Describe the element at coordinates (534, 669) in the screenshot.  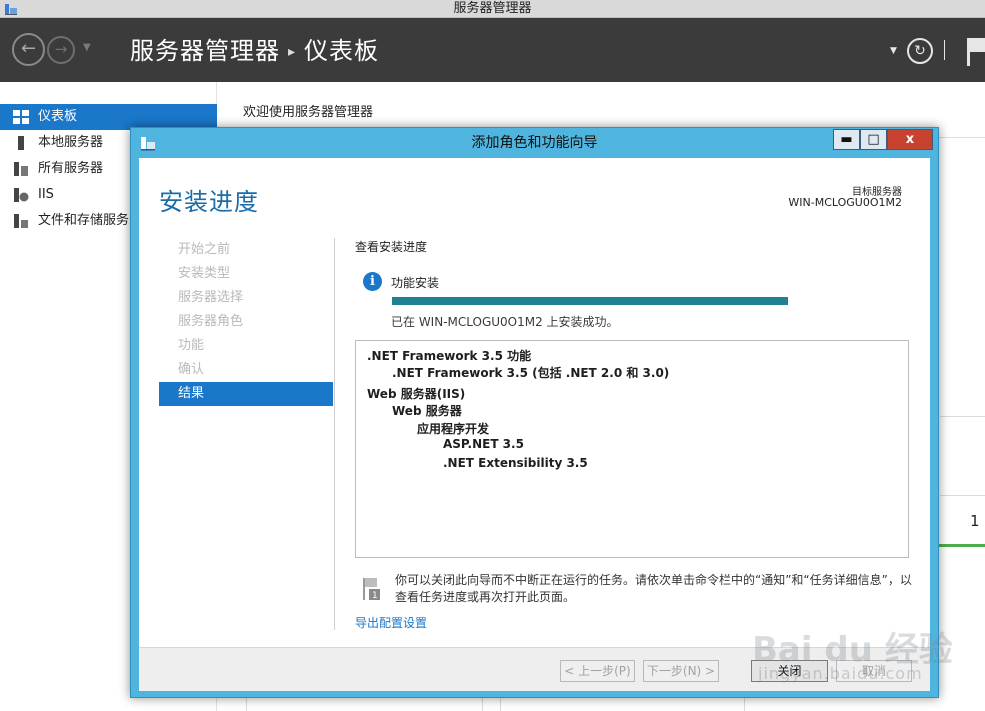
I see `wizard-footer: < 上一步(P) 下一步(N) > 关闭 取消` at that location.